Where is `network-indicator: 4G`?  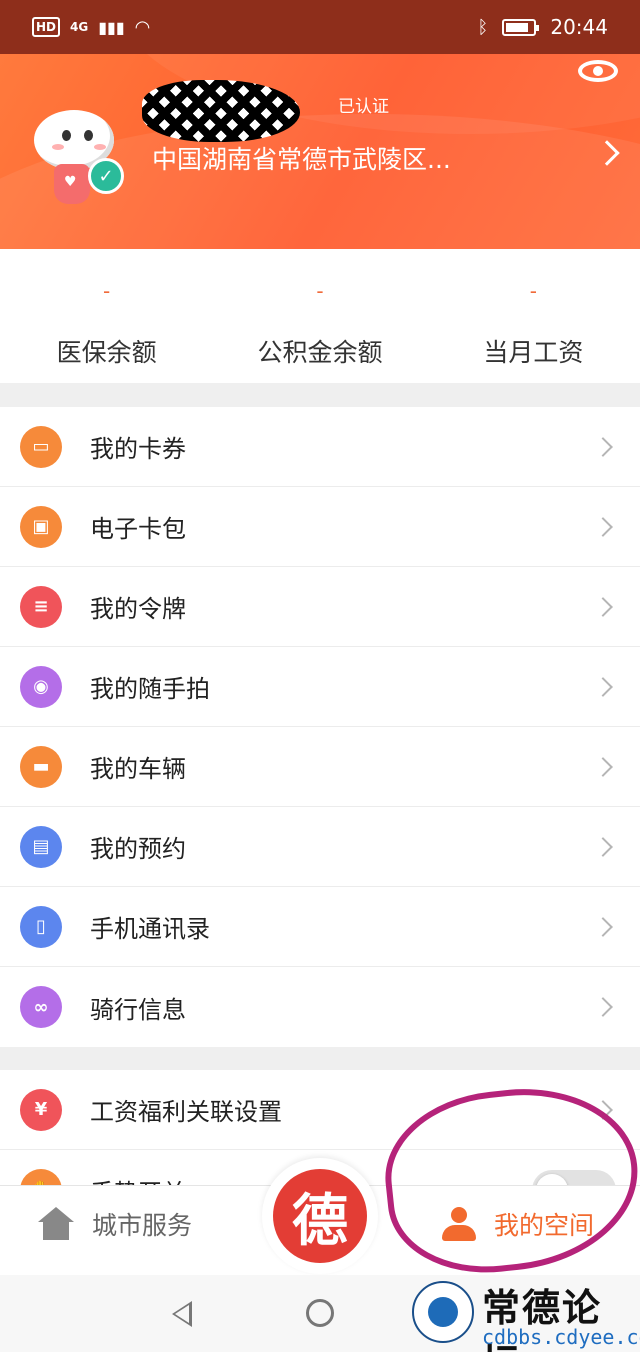
network-indicator: 4G is located at coordinates (79, 27).